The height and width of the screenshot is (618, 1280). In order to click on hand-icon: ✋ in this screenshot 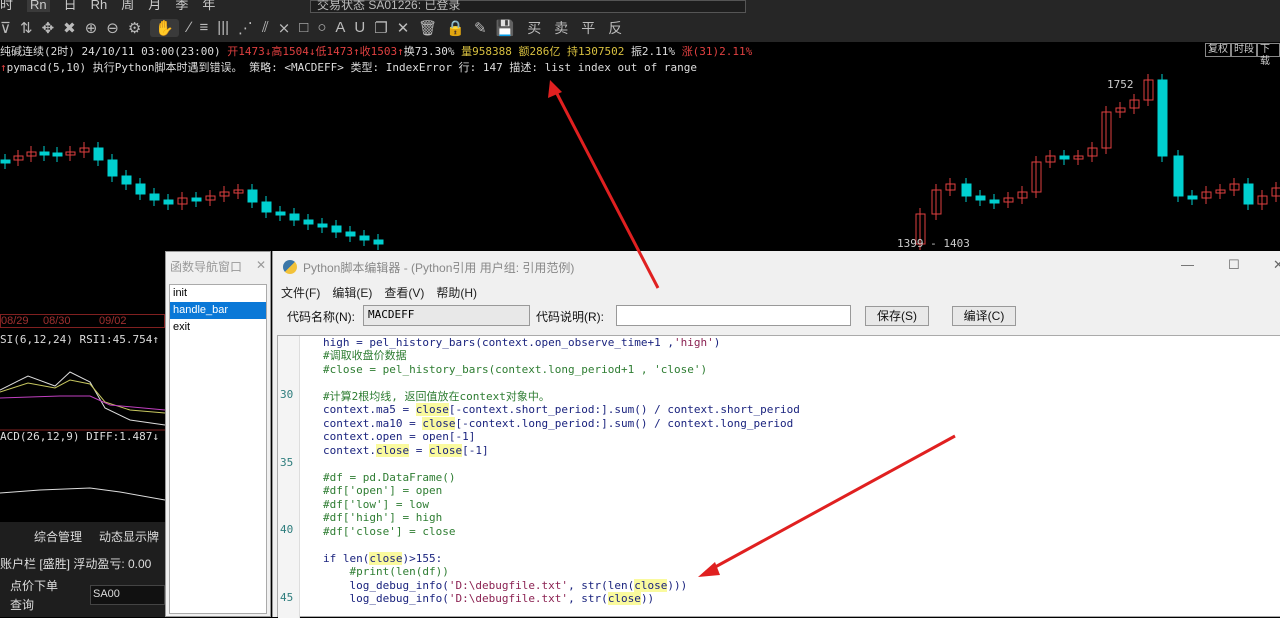, I will do `click(165, 27)`.